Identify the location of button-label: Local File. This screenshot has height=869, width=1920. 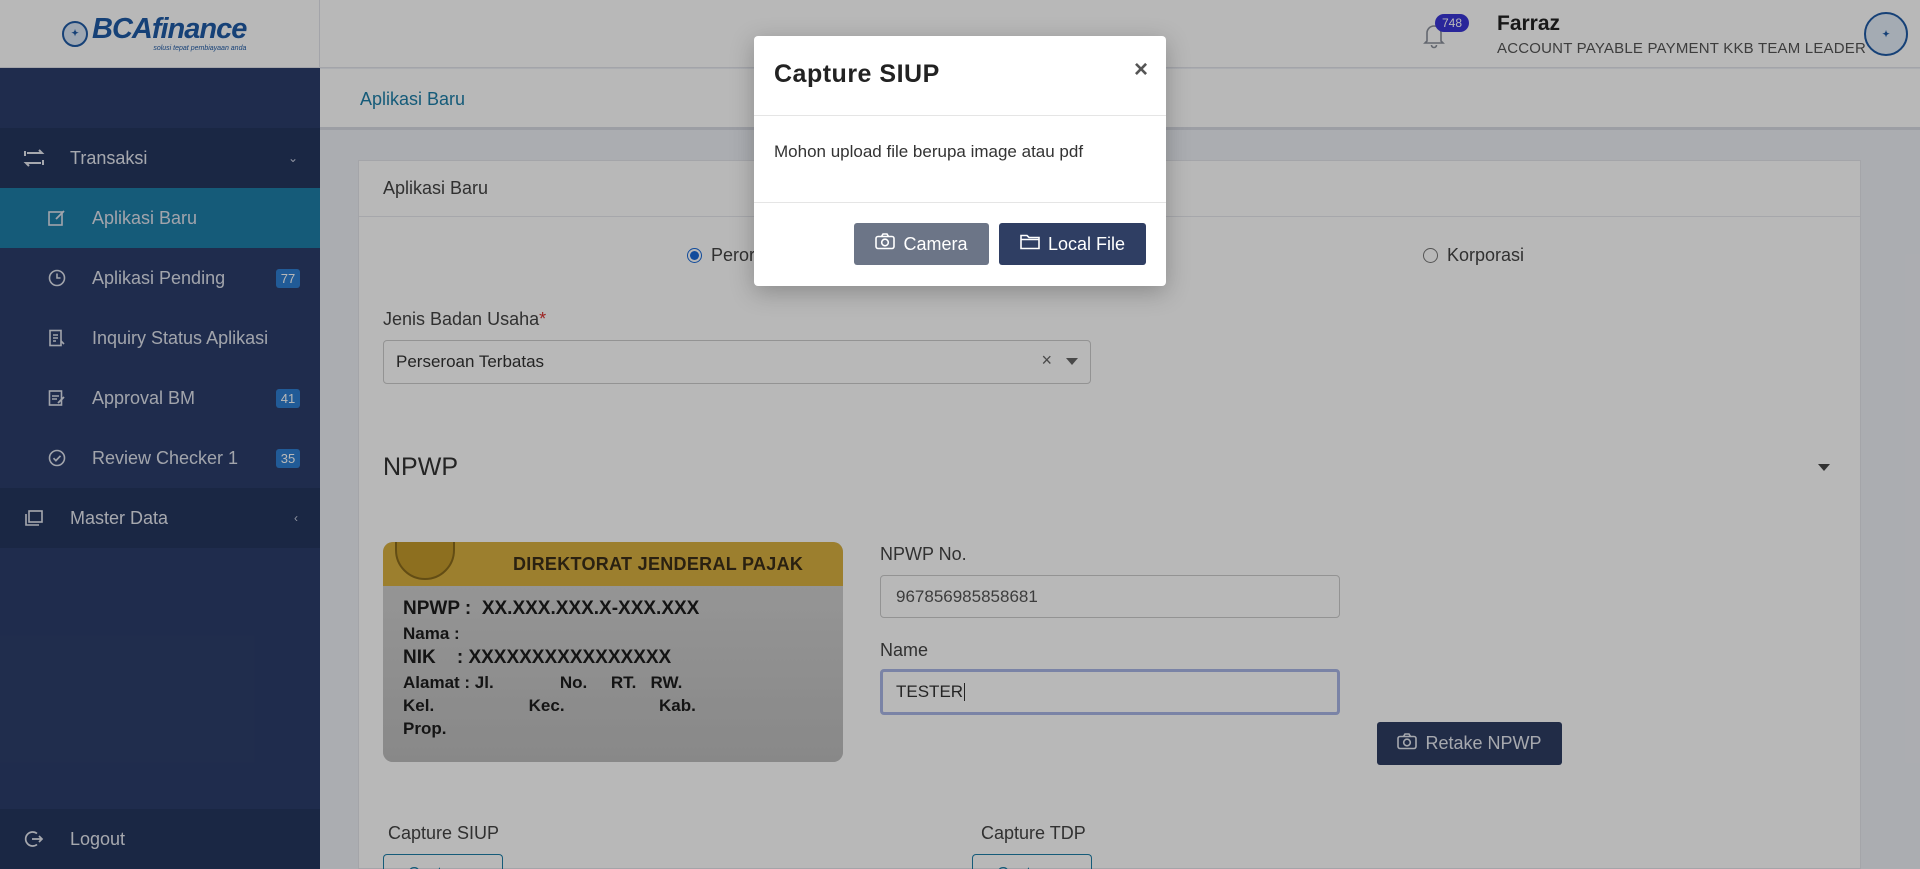
(1086, 243).